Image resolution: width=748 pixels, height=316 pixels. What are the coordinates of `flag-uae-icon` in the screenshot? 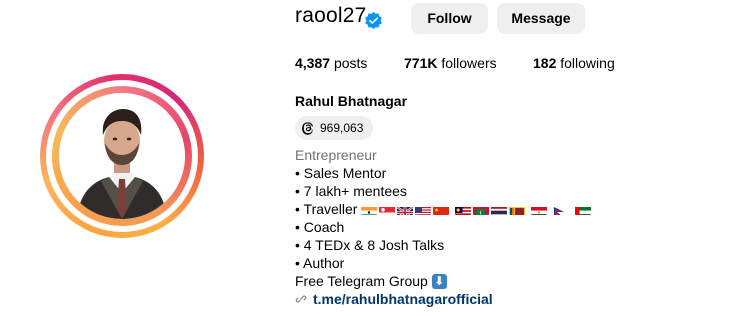 It's located at (583, 209).